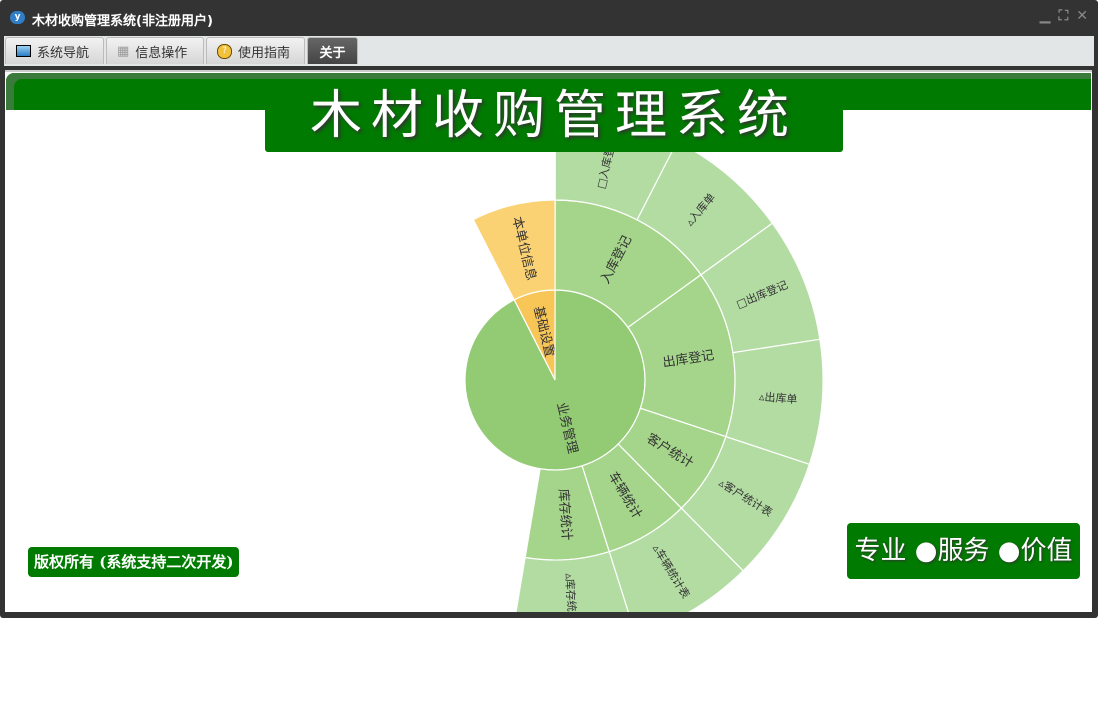 This screenshot has width=1099, height=723. Describe the element at coordinates (554, 116) in the screenshot. I see `main-title: 木材收购管理系统` at that location.